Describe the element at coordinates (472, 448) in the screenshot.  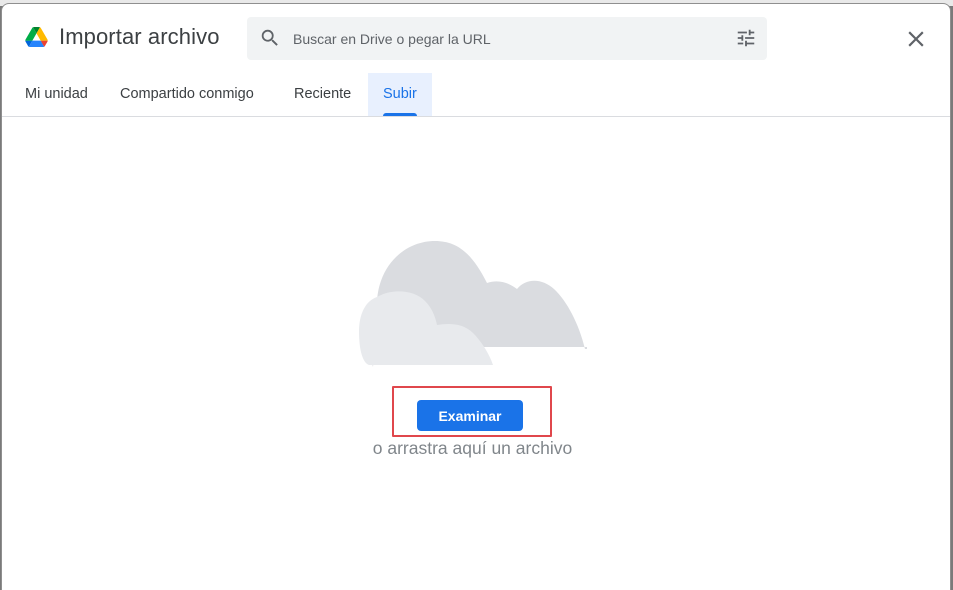
I see `drag-drop-hint: o arrastra aquí un archivo` at that location.